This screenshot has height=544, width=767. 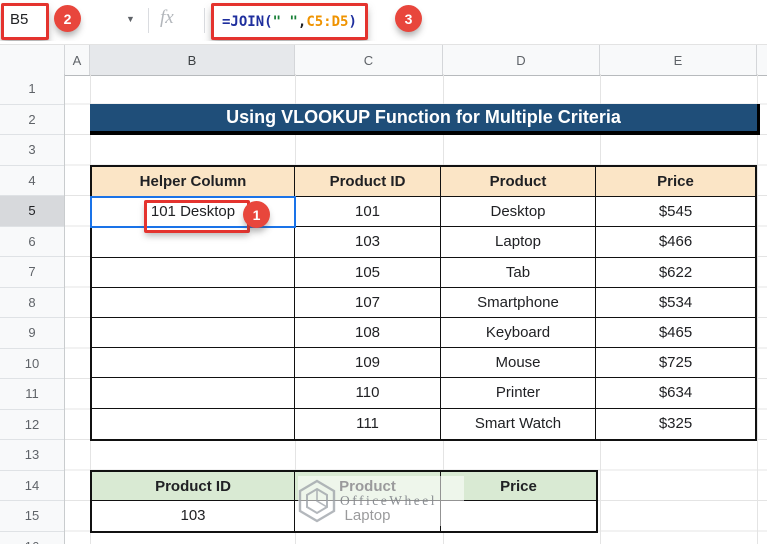 What do you see at coordinates (518, 212) in the screenshot?
I see `cell-D5: Desktop` at bounding box center [518, 212].